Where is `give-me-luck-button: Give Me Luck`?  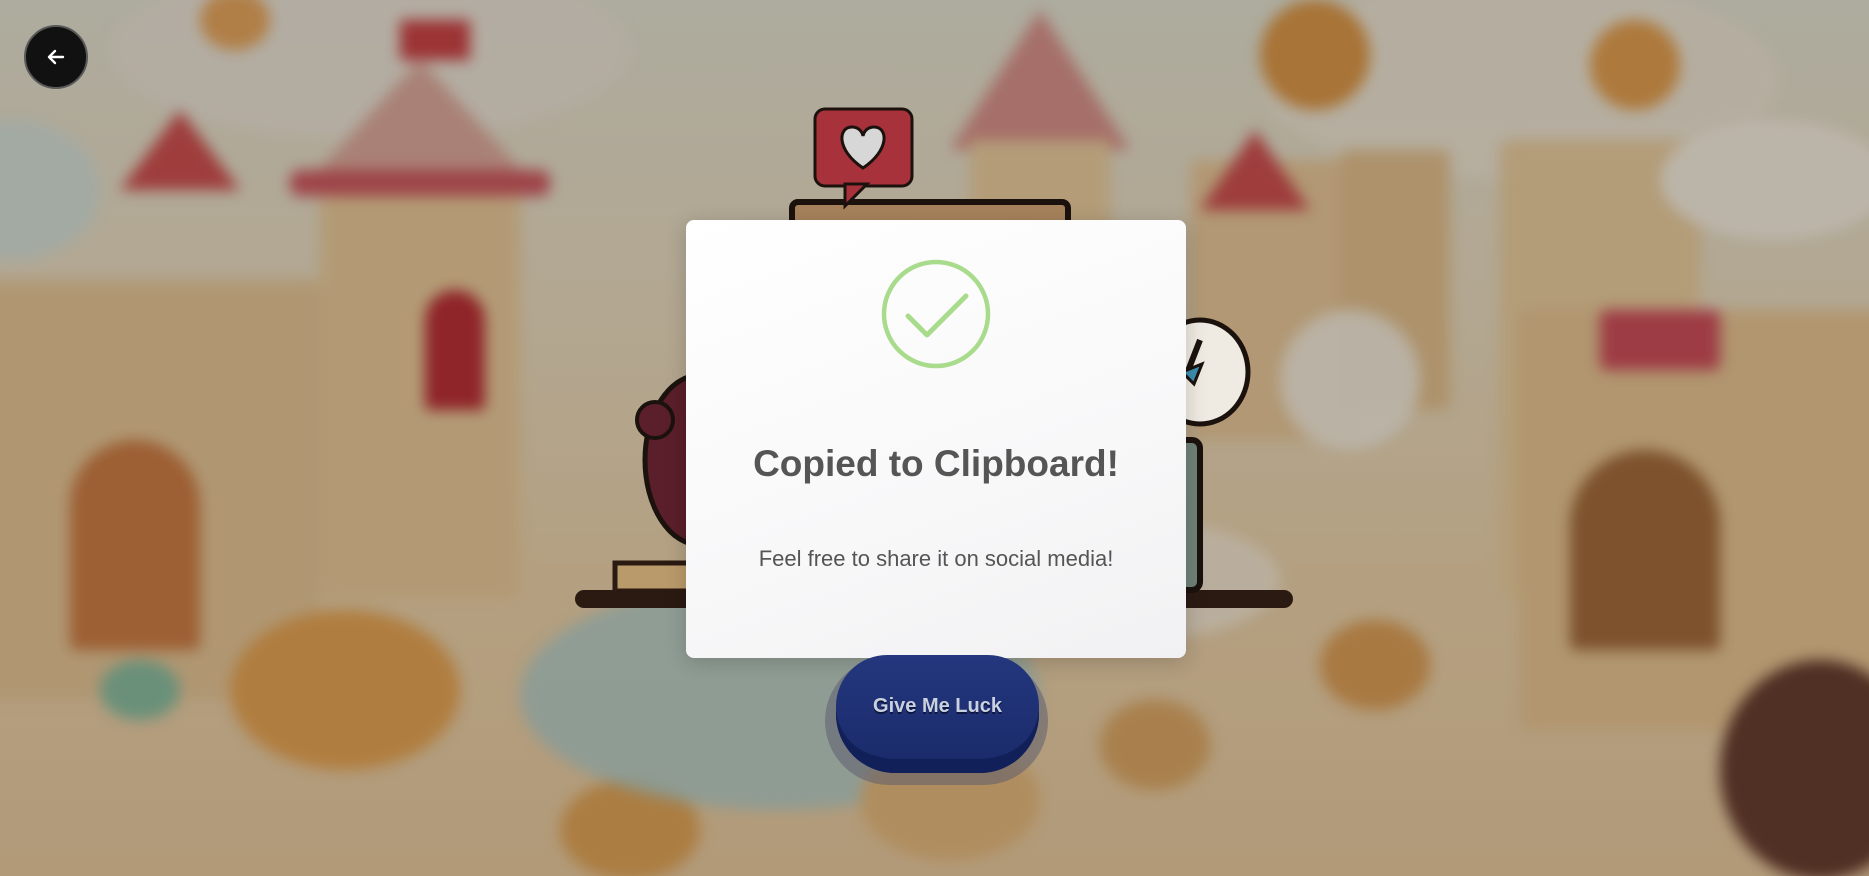 give-me-luck-button: Give Me Luck is located at coordinates (937, 714).